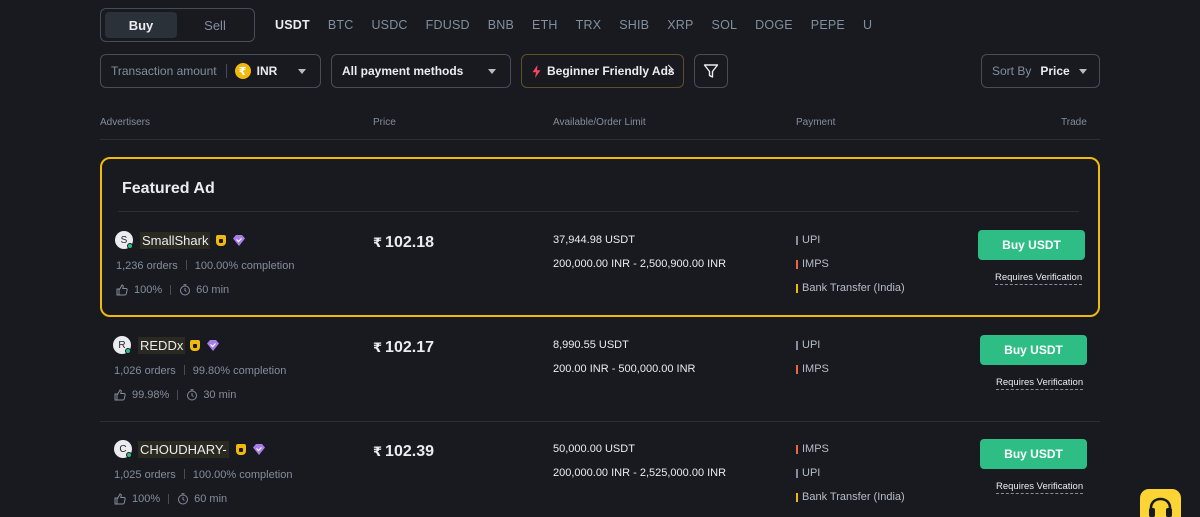  What do you see at coordinates (183, 449) in the screenshot?
I see `advertiser-name: CHOUDHARY-` at bounding box center [183, 449].